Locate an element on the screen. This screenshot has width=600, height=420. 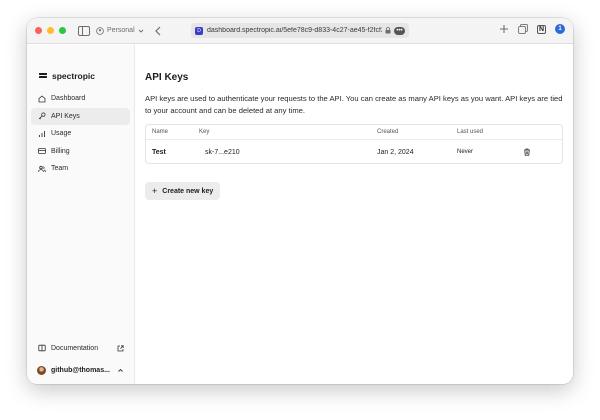
sidebar-item-dashboard: Dashboard is located at coordinates (80, 99).